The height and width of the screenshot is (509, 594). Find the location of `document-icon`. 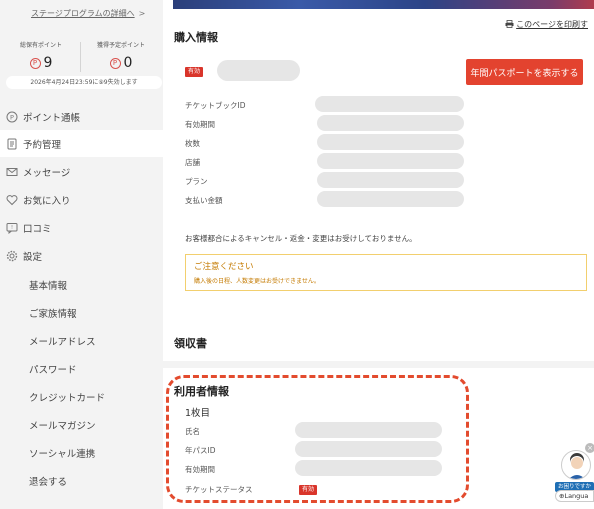

document-icon is located at coordinates (12, 144).